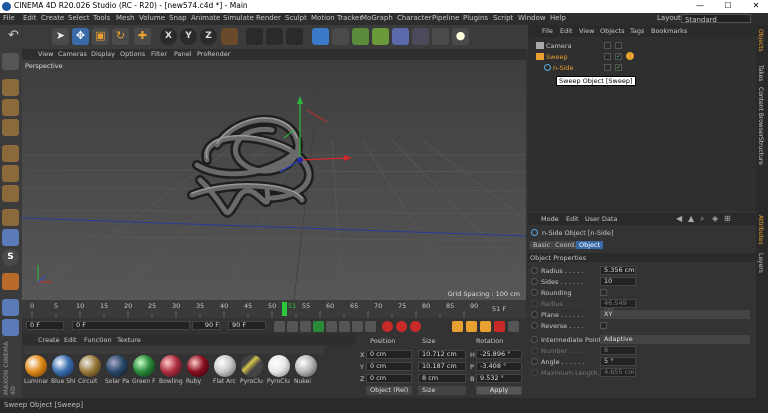 The height and width of the screenshot is (413, 768). What do you see at coordinates (344, 326) in the screenshot?
I see `next-key-icon` at bounding box center [344, 326].